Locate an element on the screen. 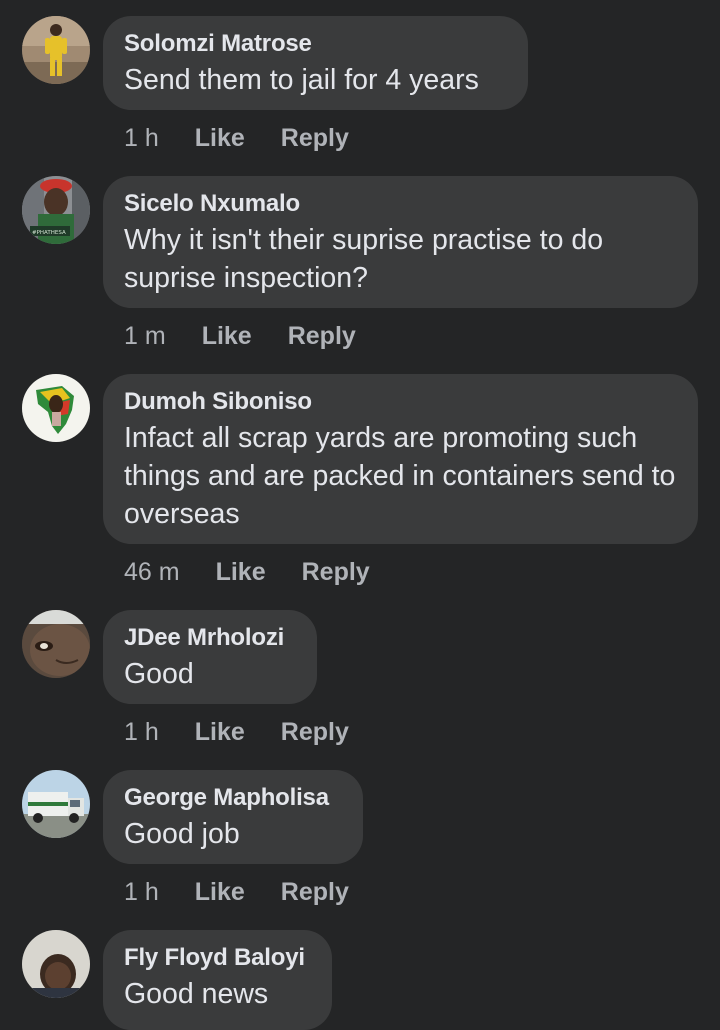 This screenshot has width=720, height=1030. person-headdress-avatar-icon: #PHATHESA is located at coordinates (56, 210).